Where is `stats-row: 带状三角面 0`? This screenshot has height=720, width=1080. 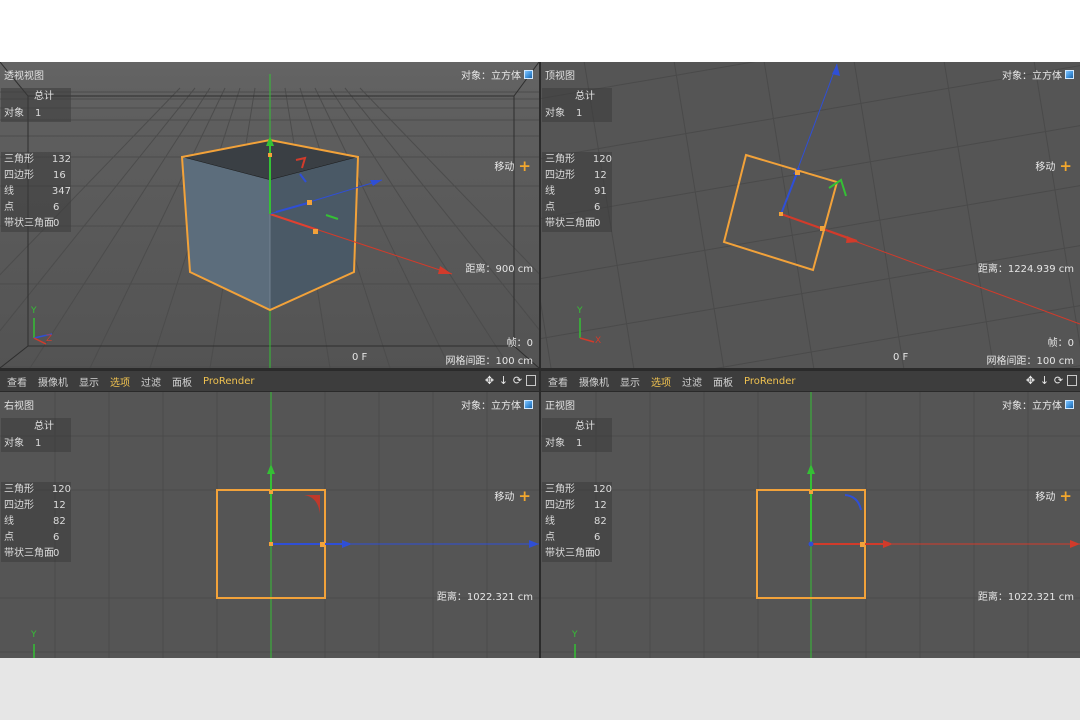
stats-row: 带状三角面 0 is located at coordinates (577, 554).